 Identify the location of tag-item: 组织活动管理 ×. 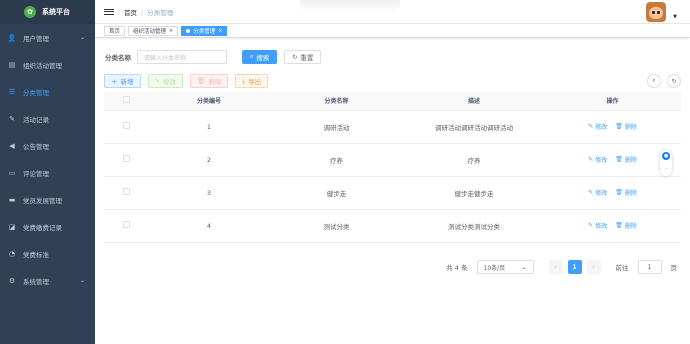
(153, 30).